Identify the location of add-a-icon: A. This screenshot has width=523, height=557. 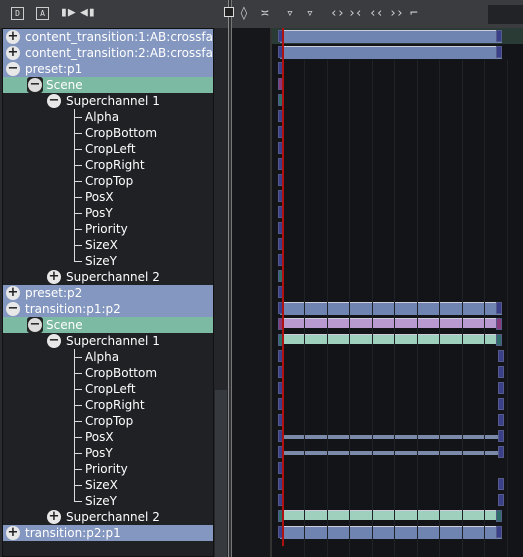
(42, 13).